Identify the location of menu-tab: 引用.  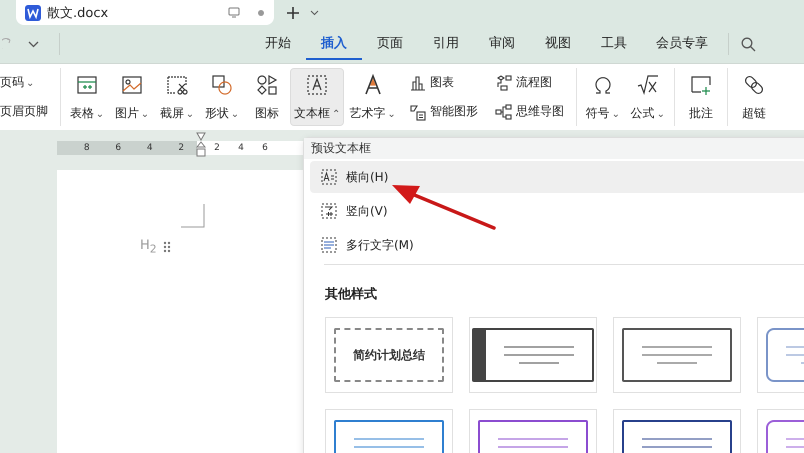
(446, 44).